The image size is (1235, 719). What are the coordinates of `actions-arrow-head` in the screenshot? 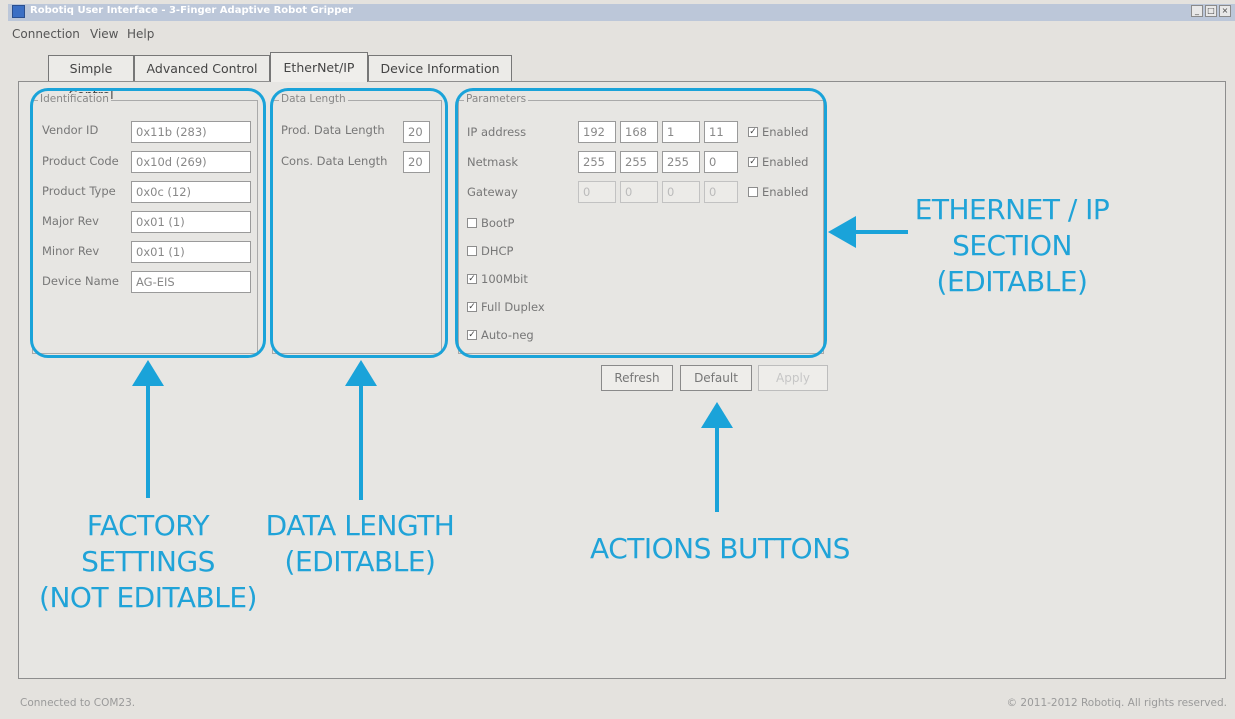 It's located at (717, 415).